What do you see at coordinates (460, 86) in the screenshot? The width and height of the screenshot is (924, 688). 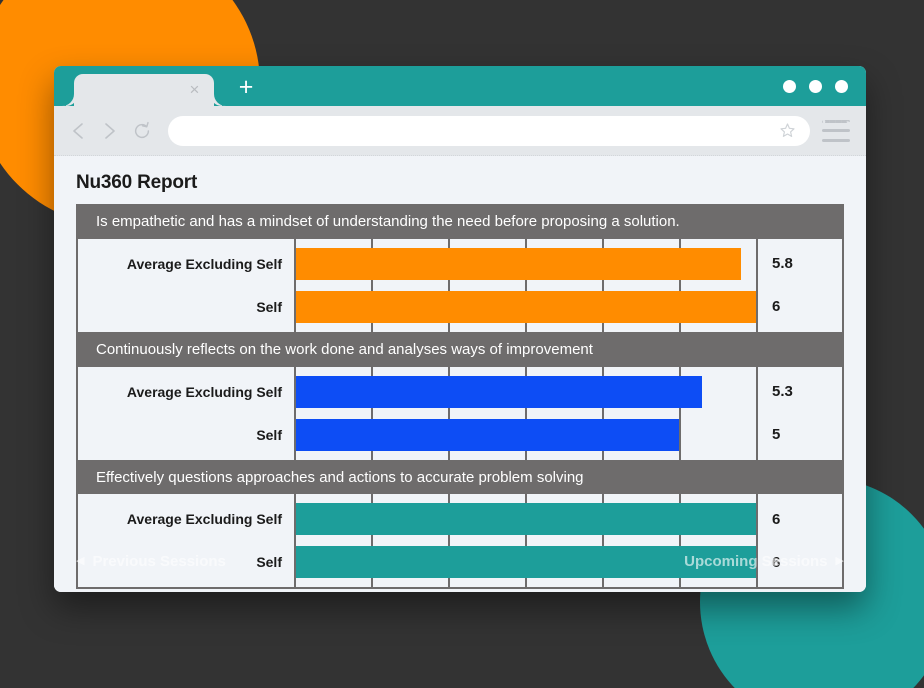 I see `browser-tab-strip: × +` at bounding box center [460, 86].